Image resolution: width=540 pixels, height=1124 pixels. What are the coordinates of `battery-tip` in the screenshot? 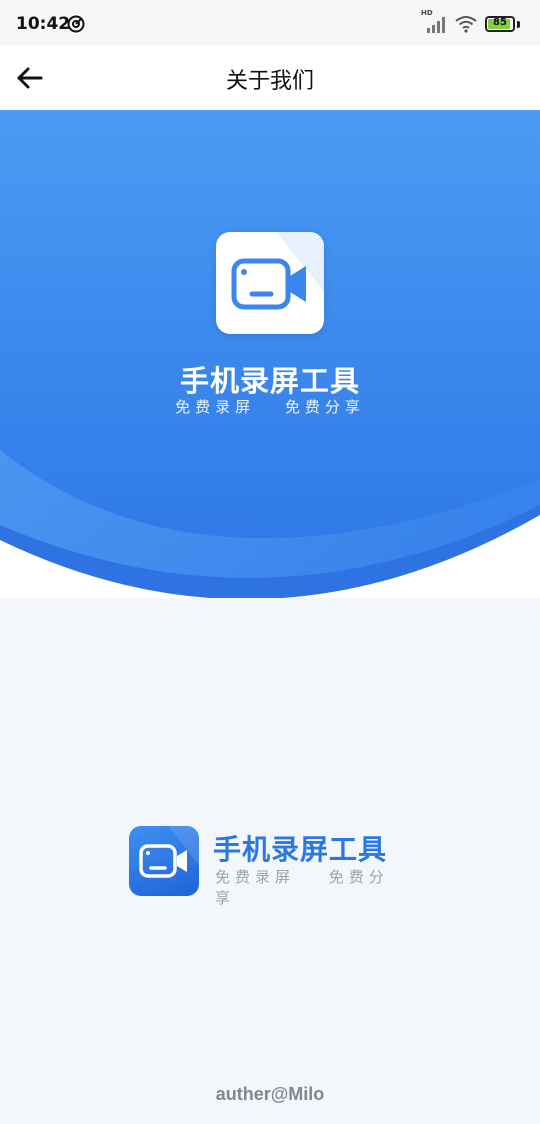 It's located at (518, 24).